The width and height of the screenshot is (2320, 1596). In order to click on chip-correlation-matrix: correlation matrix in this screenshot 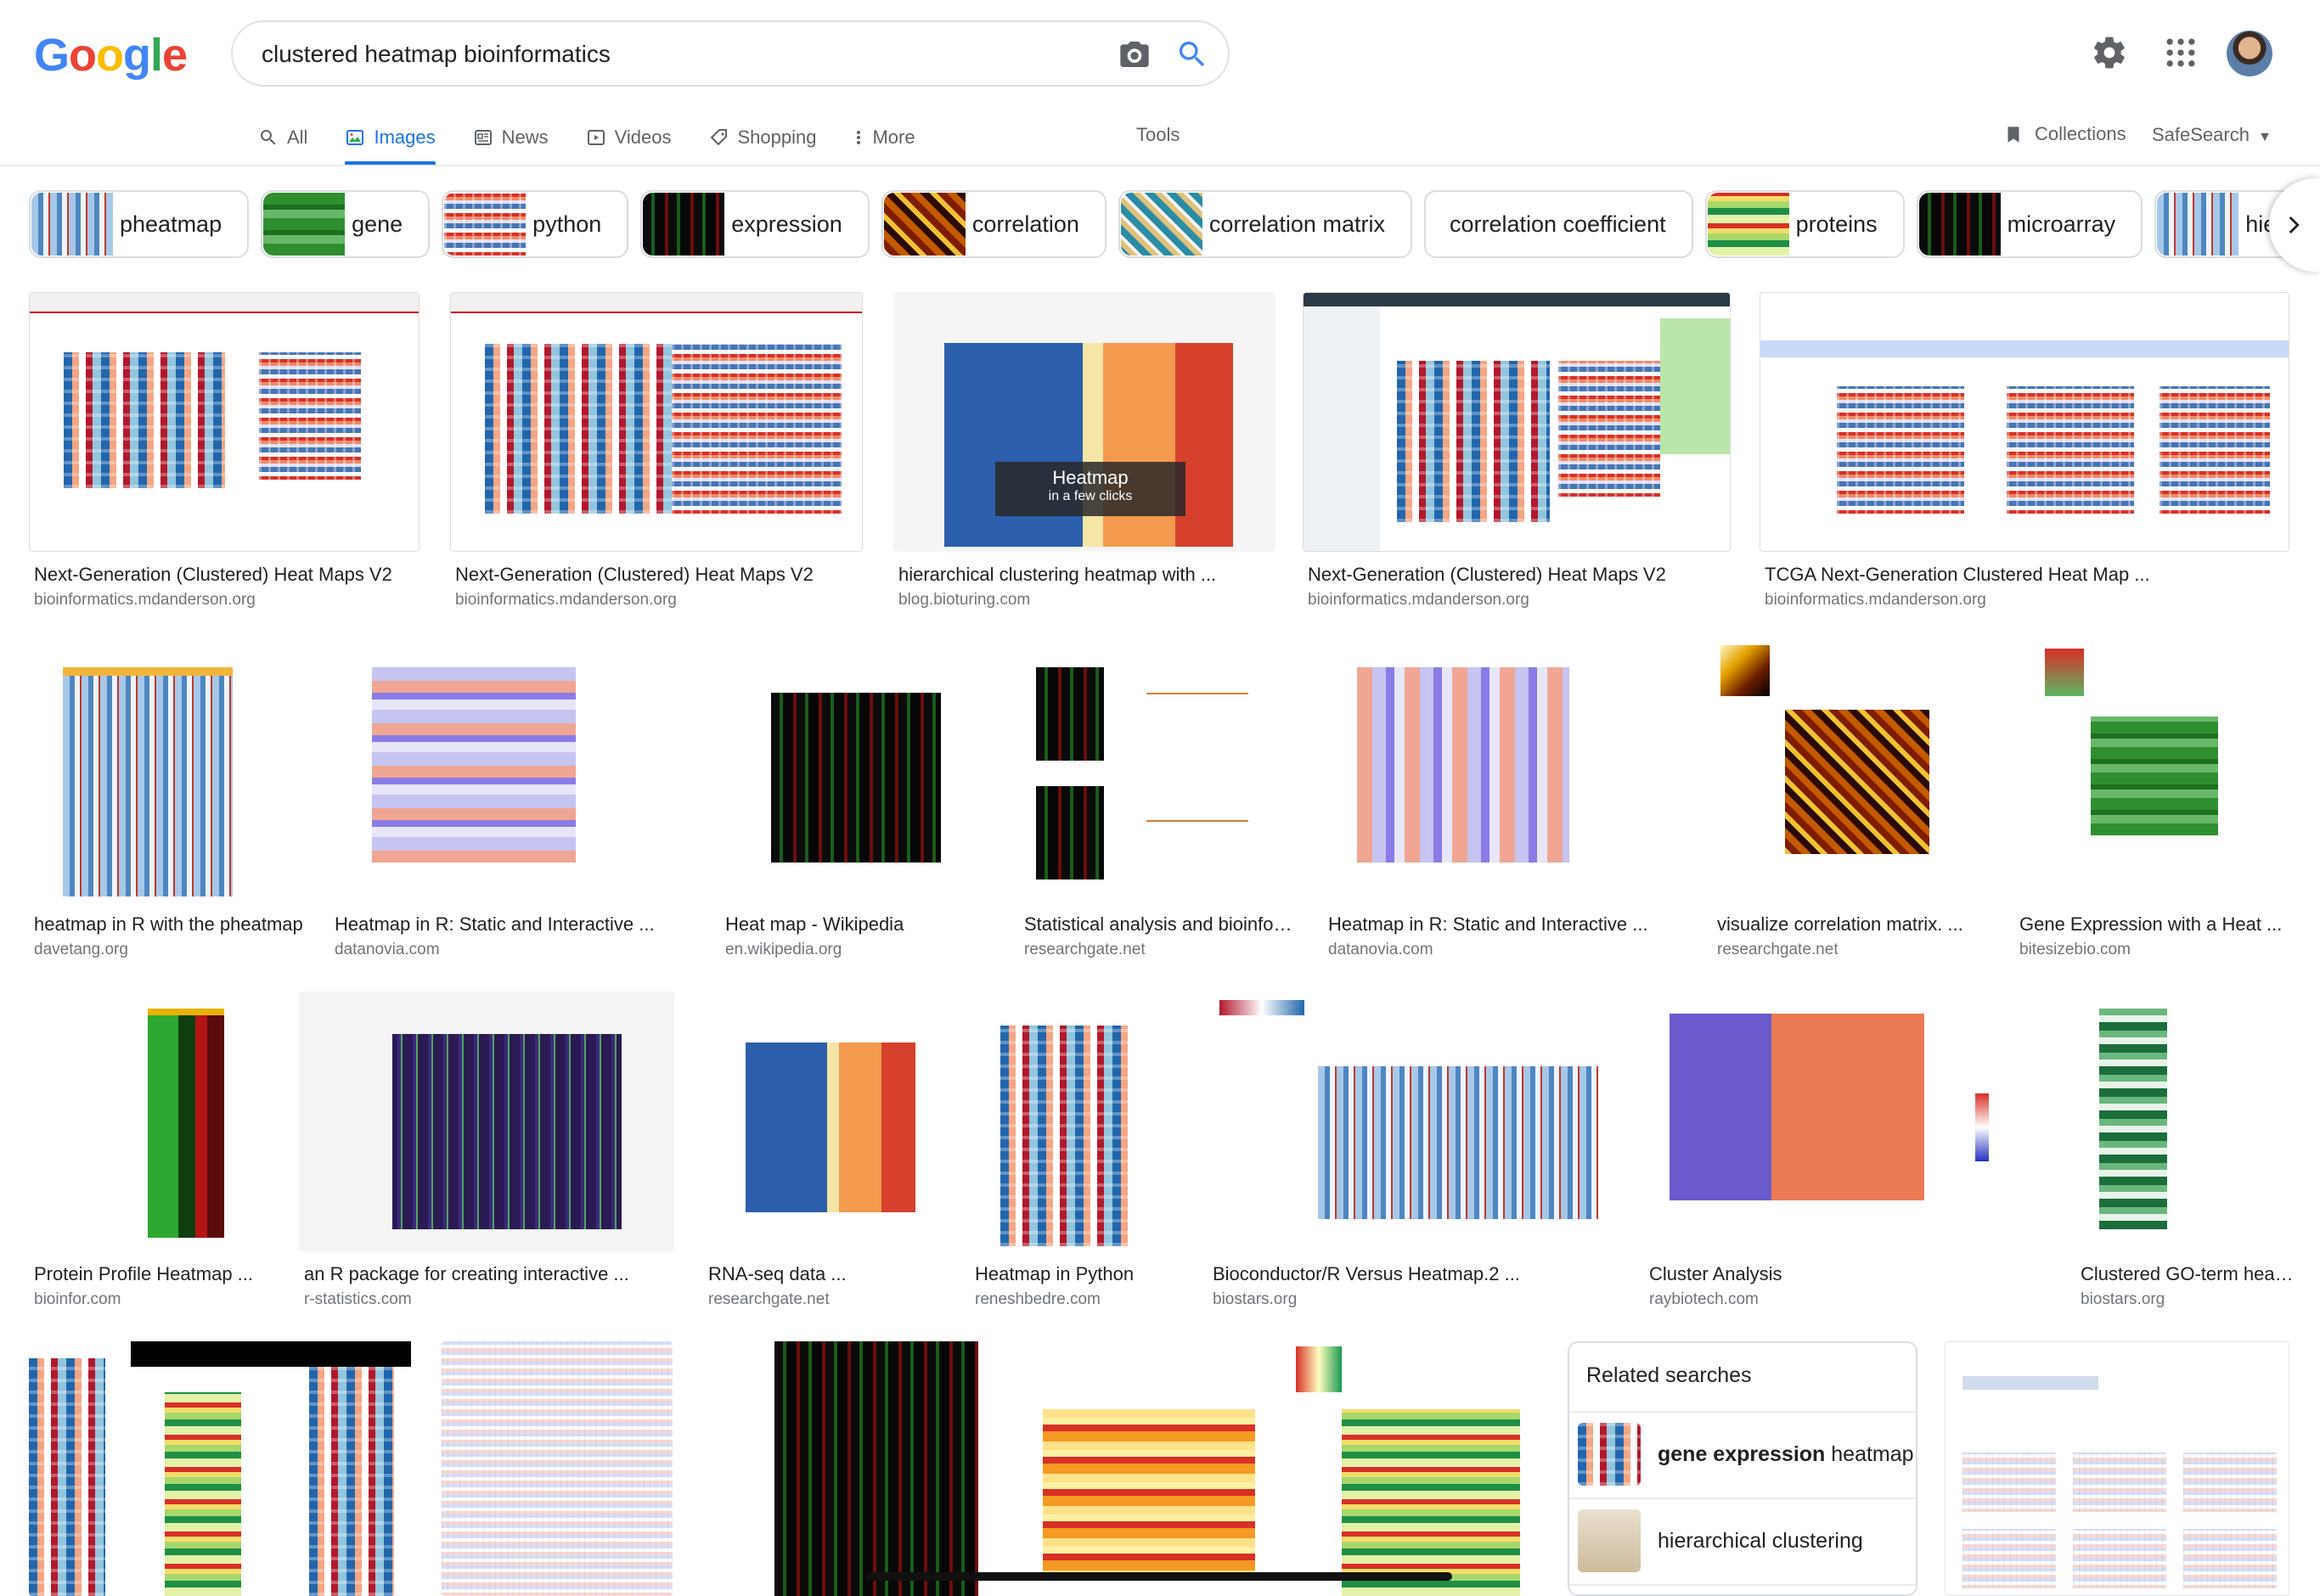, I will do `click(1265, 224)`.